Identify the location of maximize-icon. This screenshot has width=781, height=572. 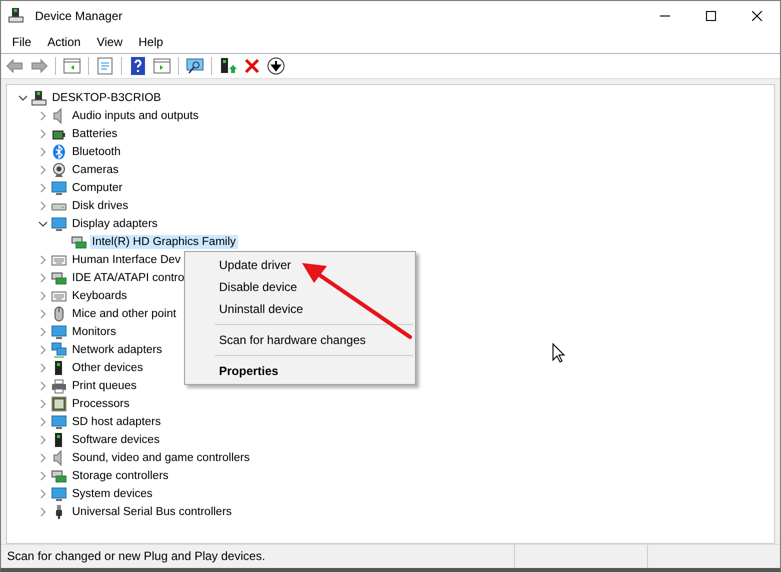
(711, 16).